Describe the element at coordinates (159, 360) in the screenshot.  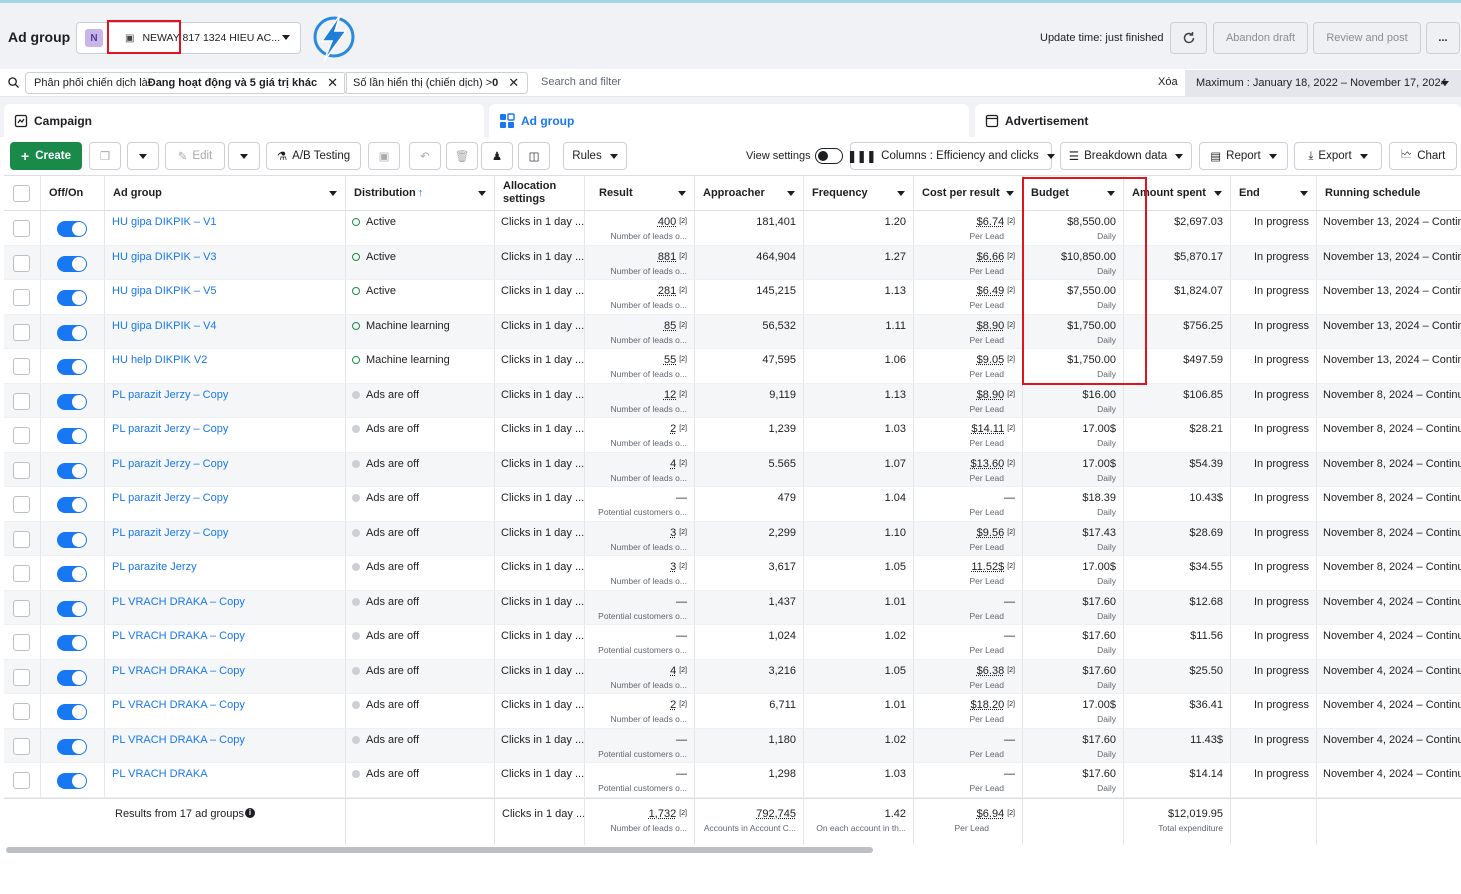
I see `adgroup-name-link: HU help DIKPIK V2` at that location.